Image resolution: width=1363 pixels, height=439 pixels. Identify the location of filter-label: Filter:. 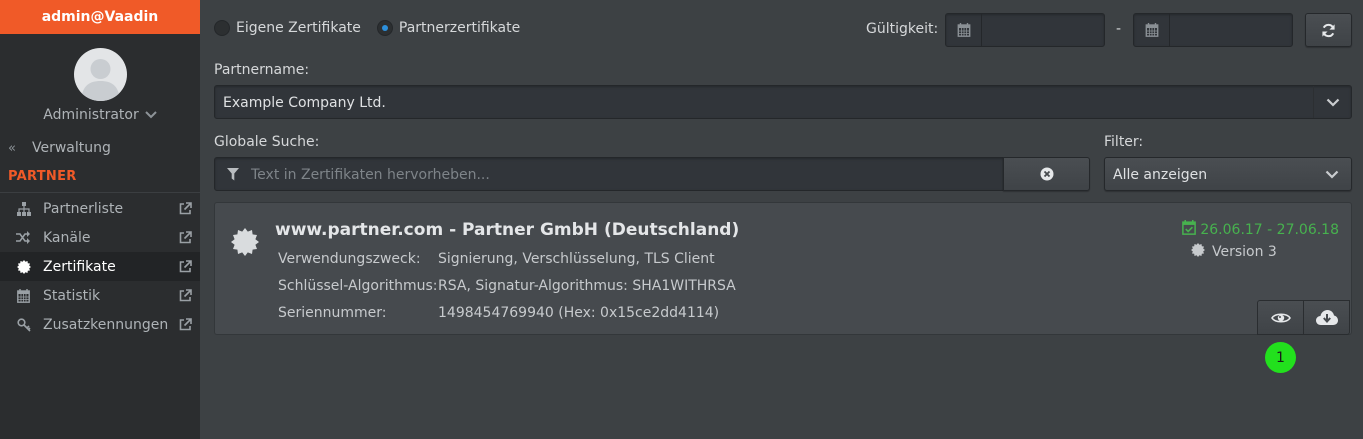
(1124, 142).